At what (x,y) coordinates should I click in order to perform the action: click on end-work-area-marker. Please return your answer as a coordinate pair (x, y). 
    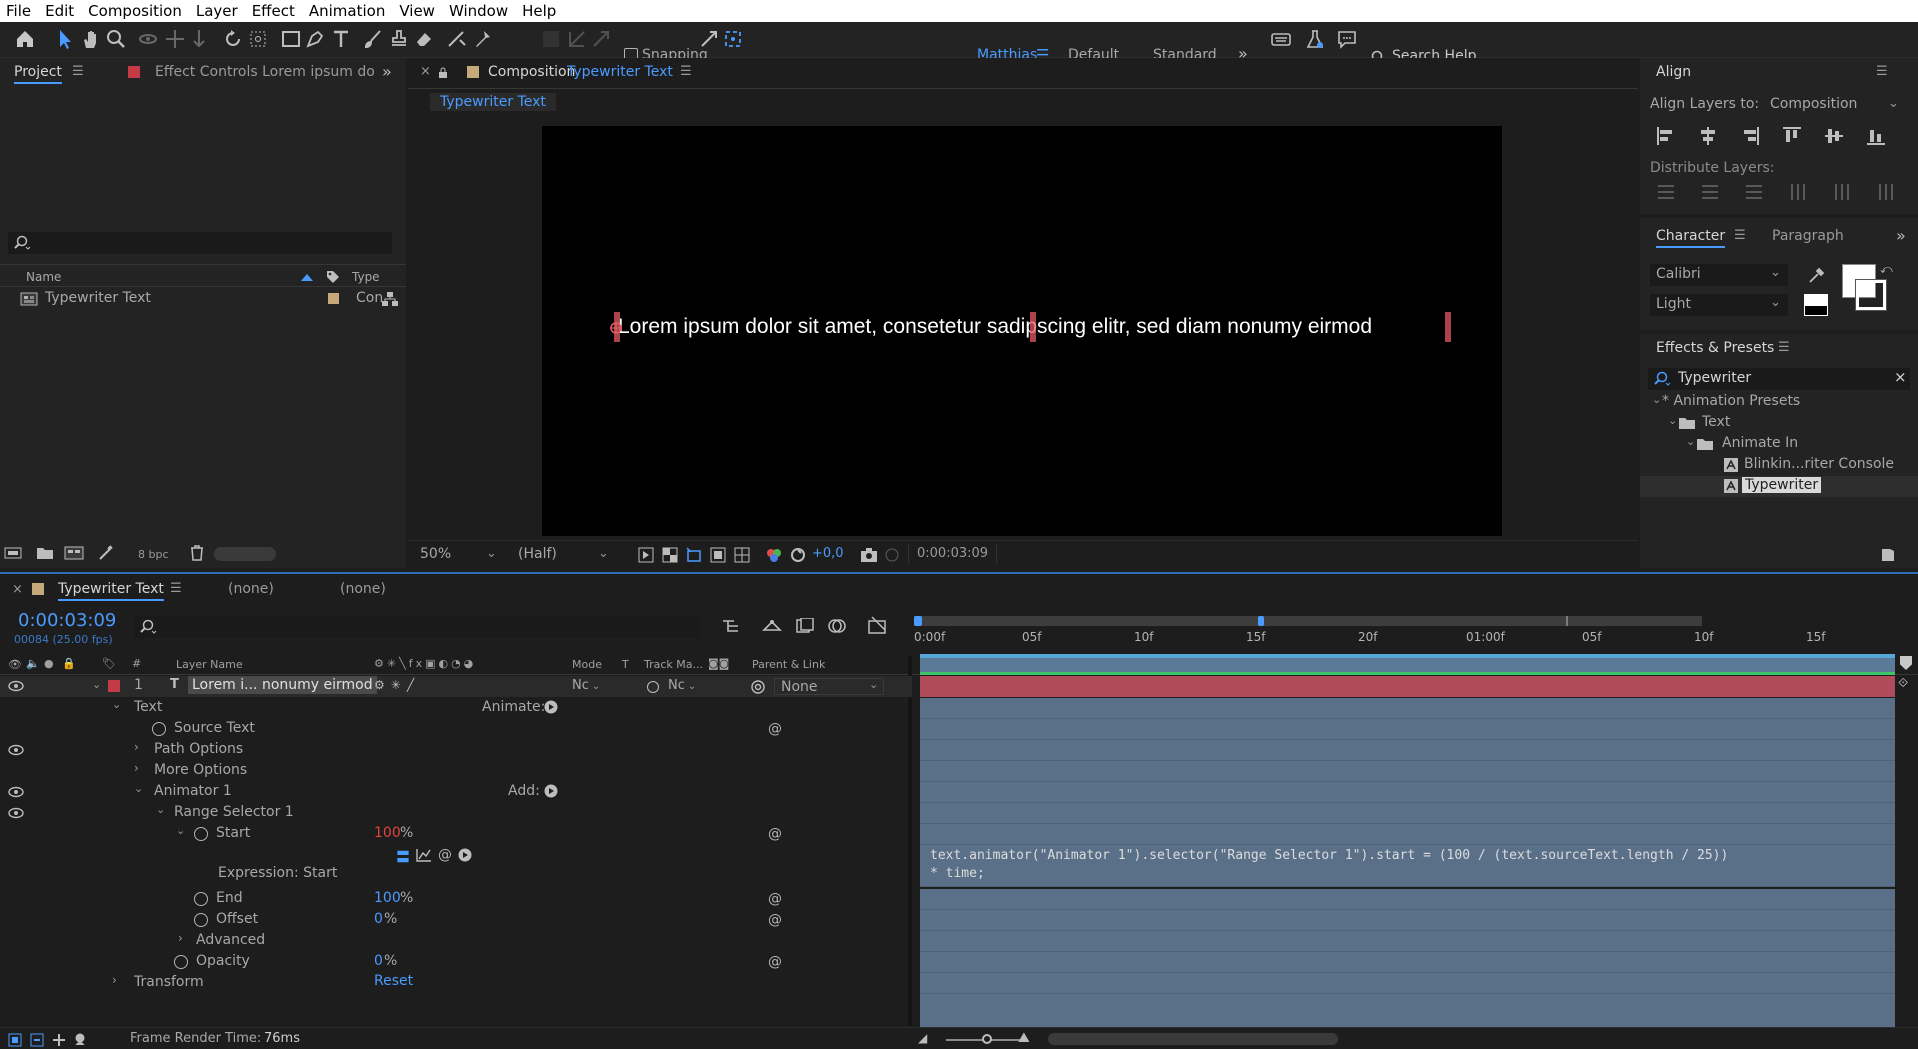
    Looking at the image, I should click on (1906, 663).